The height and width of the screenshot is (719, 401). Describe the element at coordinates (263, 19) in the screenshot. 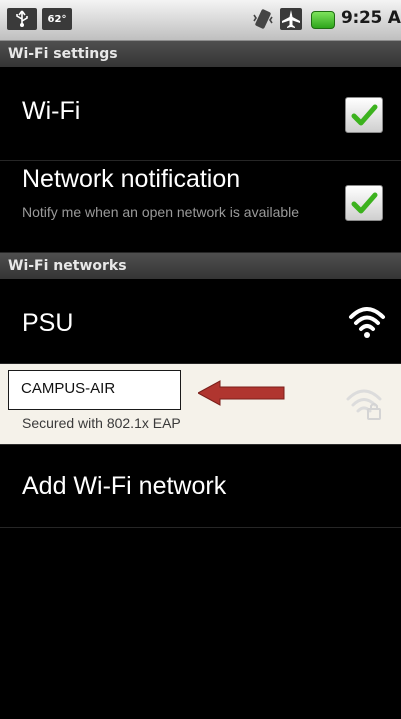

I see `vibrate-icon` at that location.